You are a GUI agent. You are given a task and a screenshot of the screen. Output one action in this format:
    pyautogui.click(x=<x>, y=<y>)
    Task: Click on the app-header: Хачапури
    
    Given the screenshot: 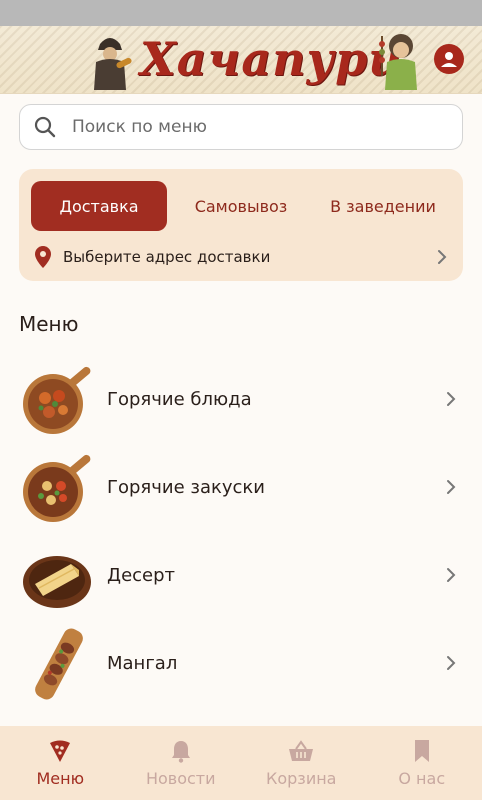 What is the action you would take?
    pyautogui.click(x=241, y=60)
    